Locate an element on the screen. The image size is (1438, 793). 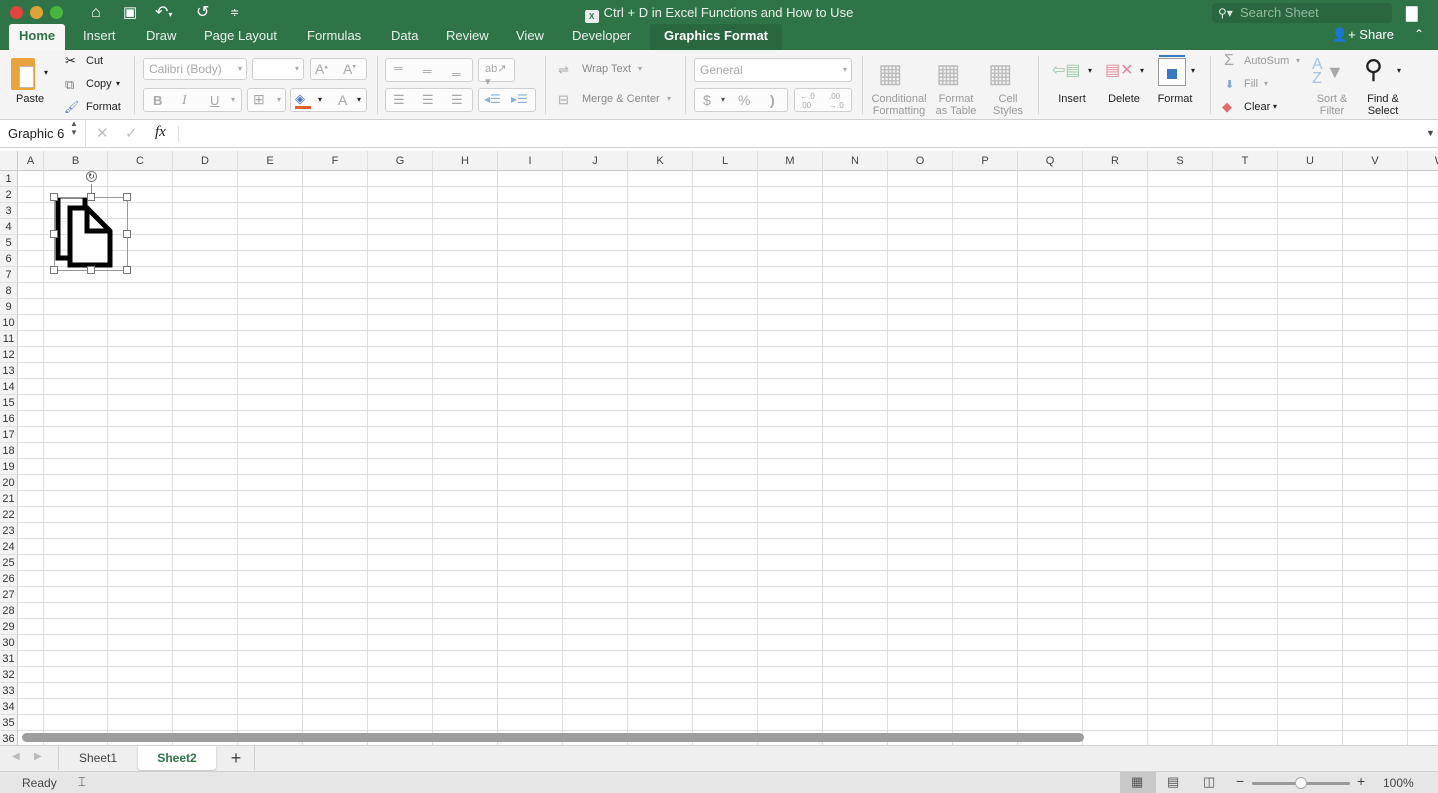
column-header-k: K is located at coordinates (660, 161).